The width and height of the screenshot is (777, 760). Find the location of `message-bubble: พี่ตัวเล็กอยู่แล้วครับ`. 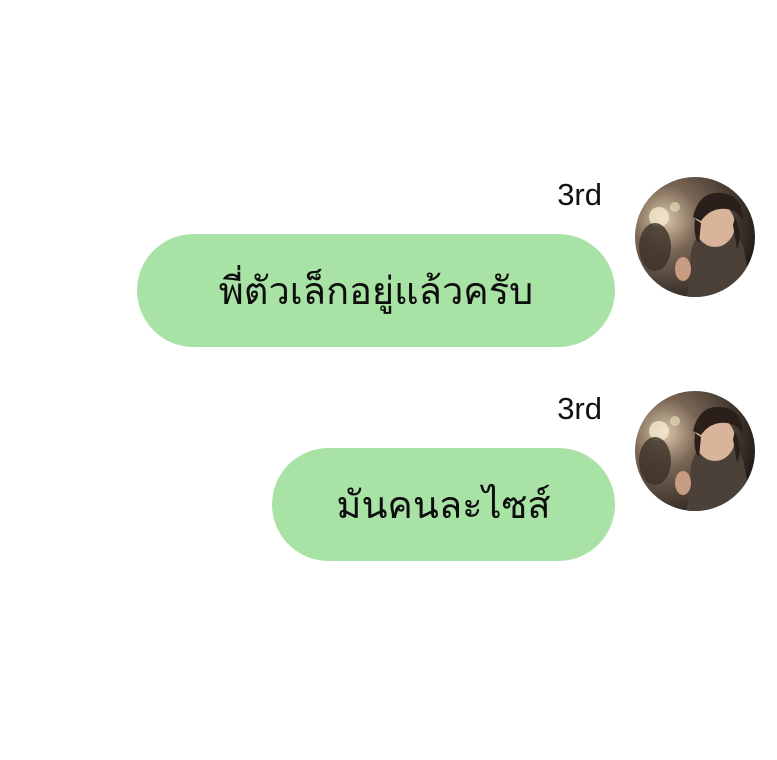

message-bubble: พี่ตัวเล็กอยู่แล้วครับ is located at coordinates (376, 290).